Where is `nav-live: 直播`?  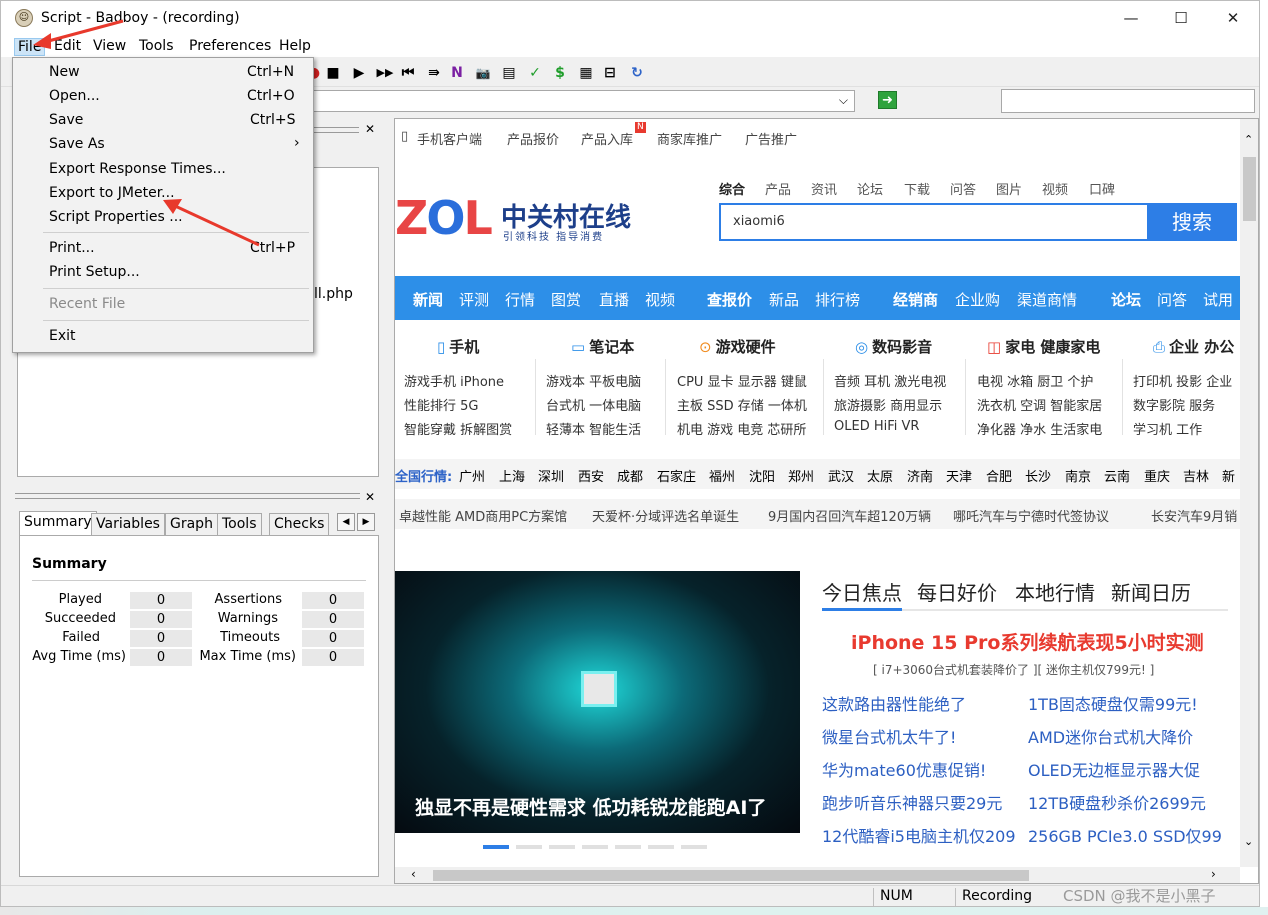
nav-live: 直播 is located at coordinates (614, 299).